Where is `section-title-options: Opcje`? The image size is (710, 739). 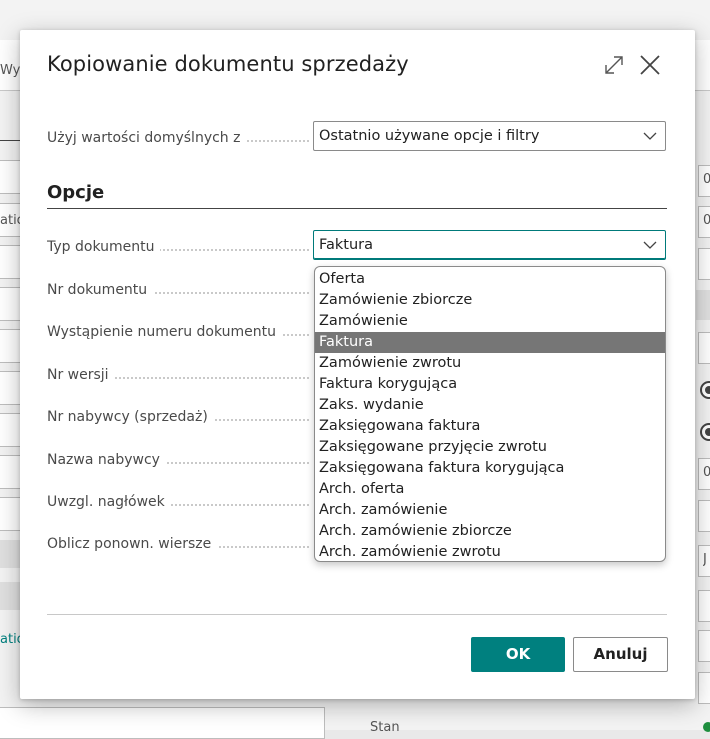
section-title-options: Opcje is located at coordinates (76, 192).